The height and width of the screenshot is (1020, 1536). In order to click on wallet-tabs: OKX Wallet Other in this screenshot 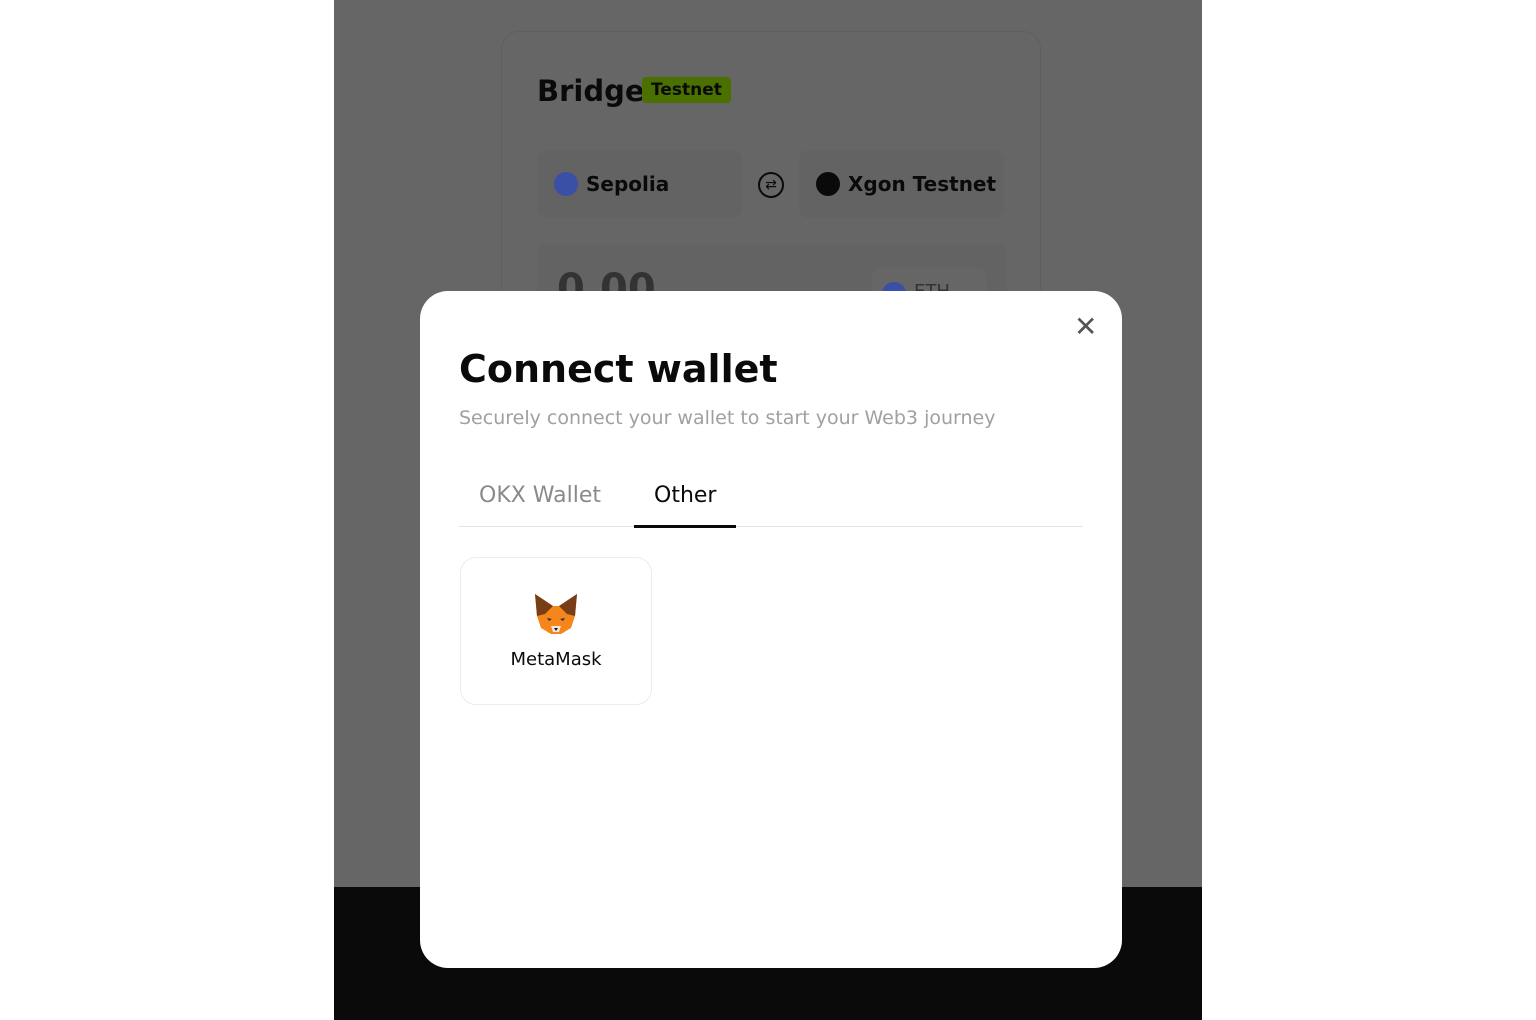, I will do `click(771, 504)`.